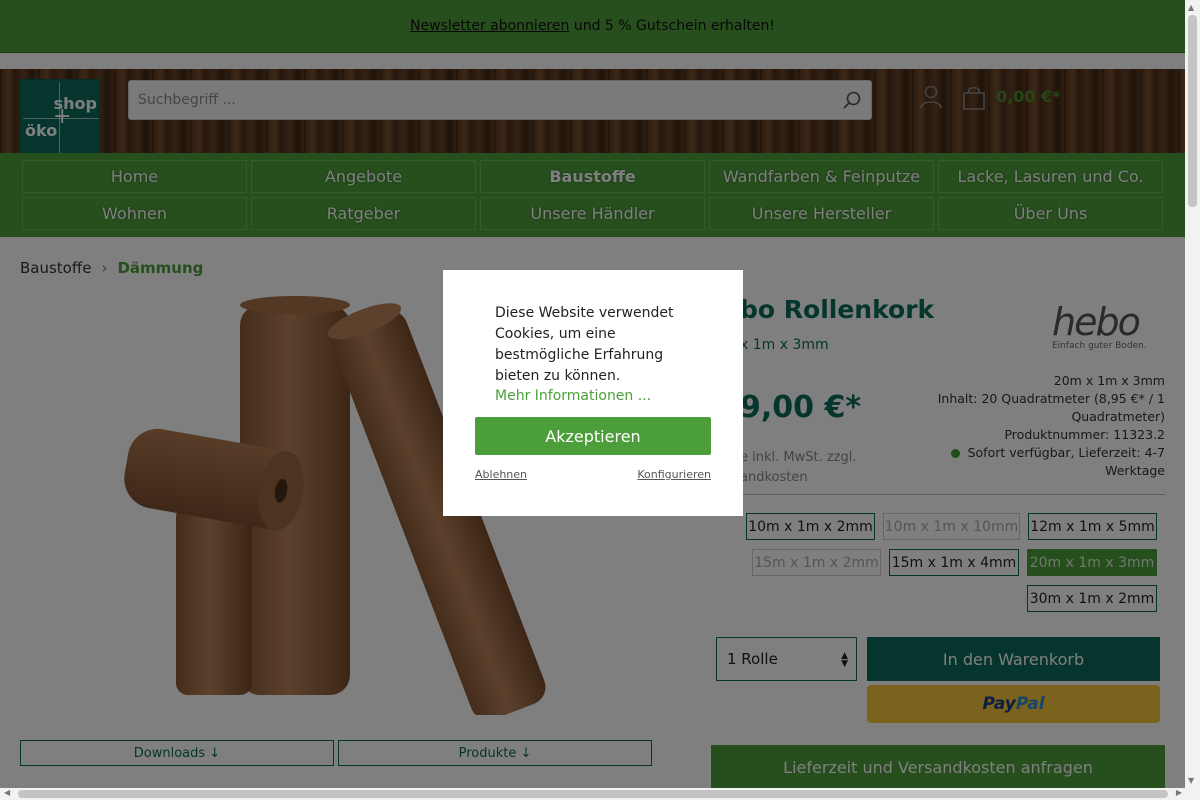  What do you see at coordinates (1191, 780) in the screenshot?
I see `scroll-down-icon: ▼` at bounding box center [1191, 780].